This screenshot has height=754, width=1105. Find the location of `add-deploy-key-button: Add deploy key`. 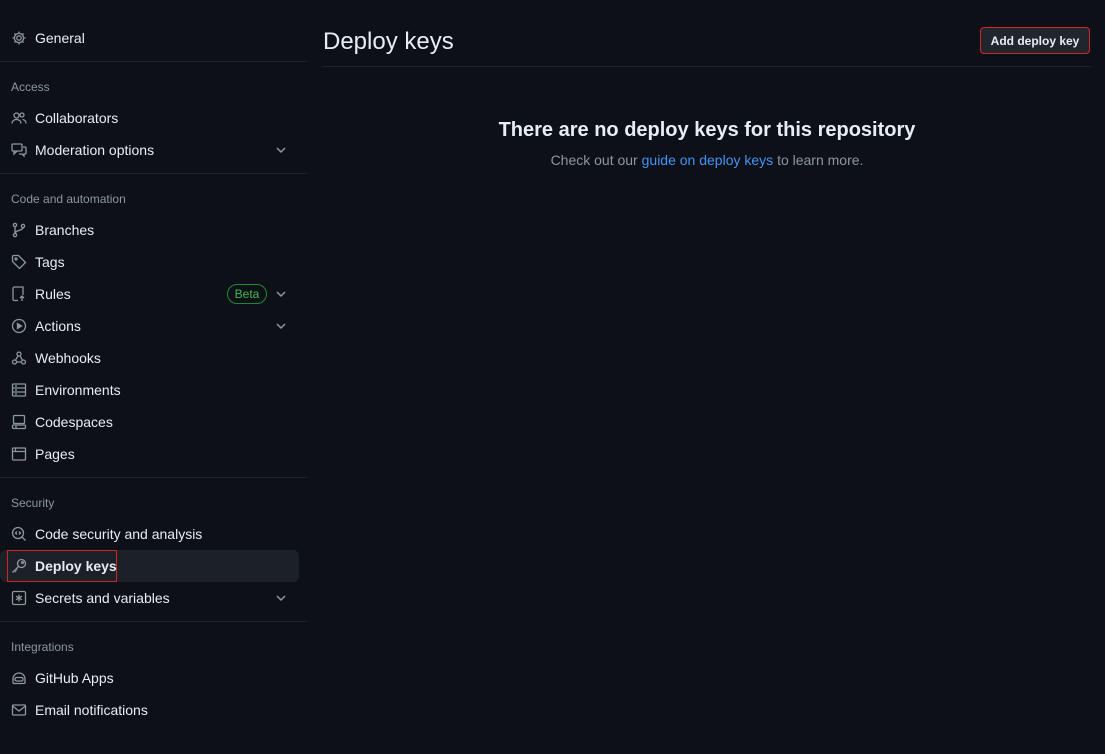

add-deploy-key-button: Add deploy key is located at coordinates (1035, 40).